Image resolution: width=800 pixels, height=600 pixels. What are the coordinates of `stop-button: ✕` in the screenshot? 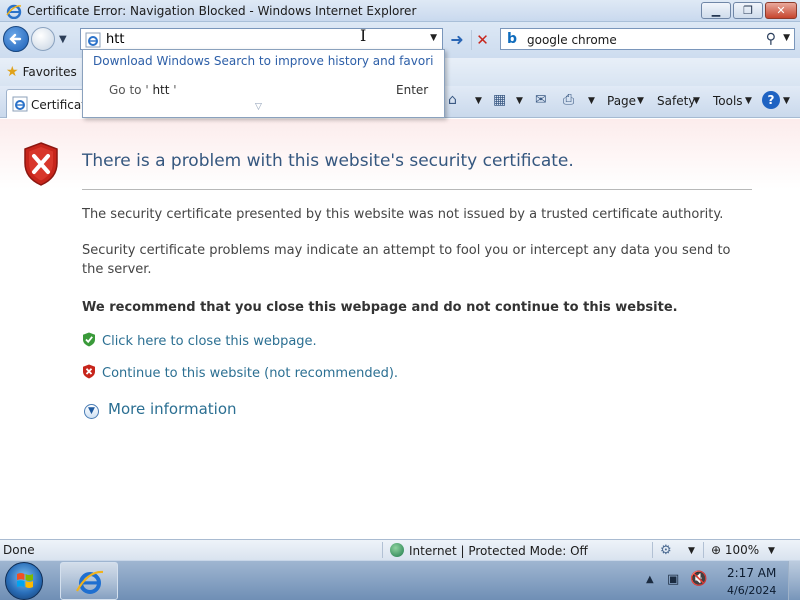 It's located at (482, 40).